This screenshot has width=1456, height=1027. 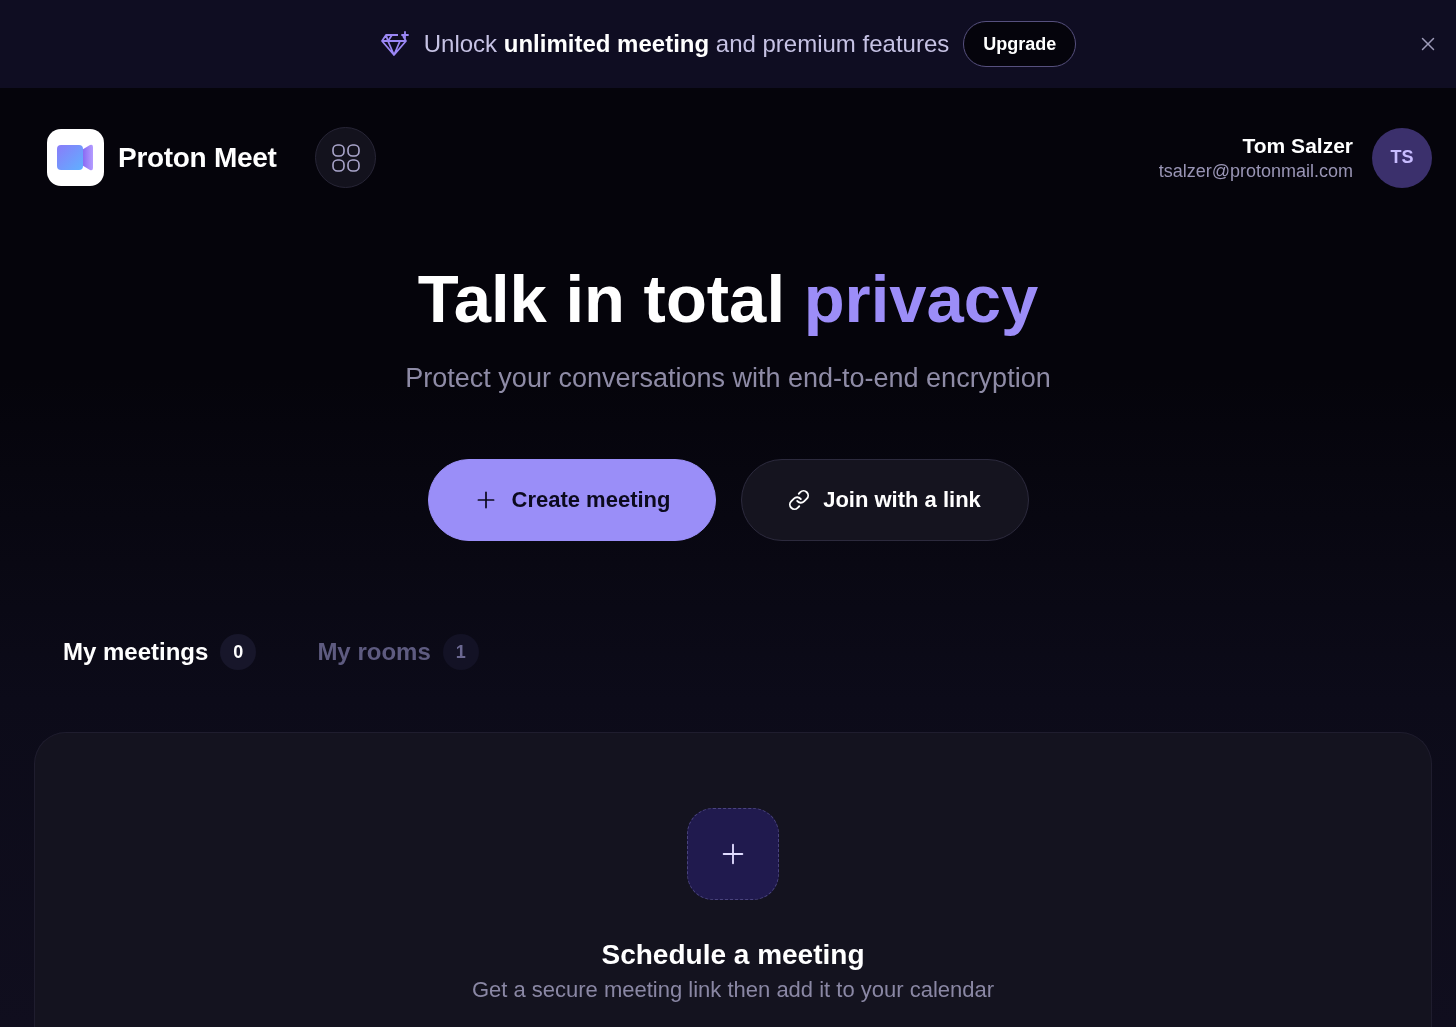 What do you see at coordinates (686, 44) in the screenshot?
I see `promo-text: Unlock unlimited meeting and premium features` at bounding box center [686, 44].